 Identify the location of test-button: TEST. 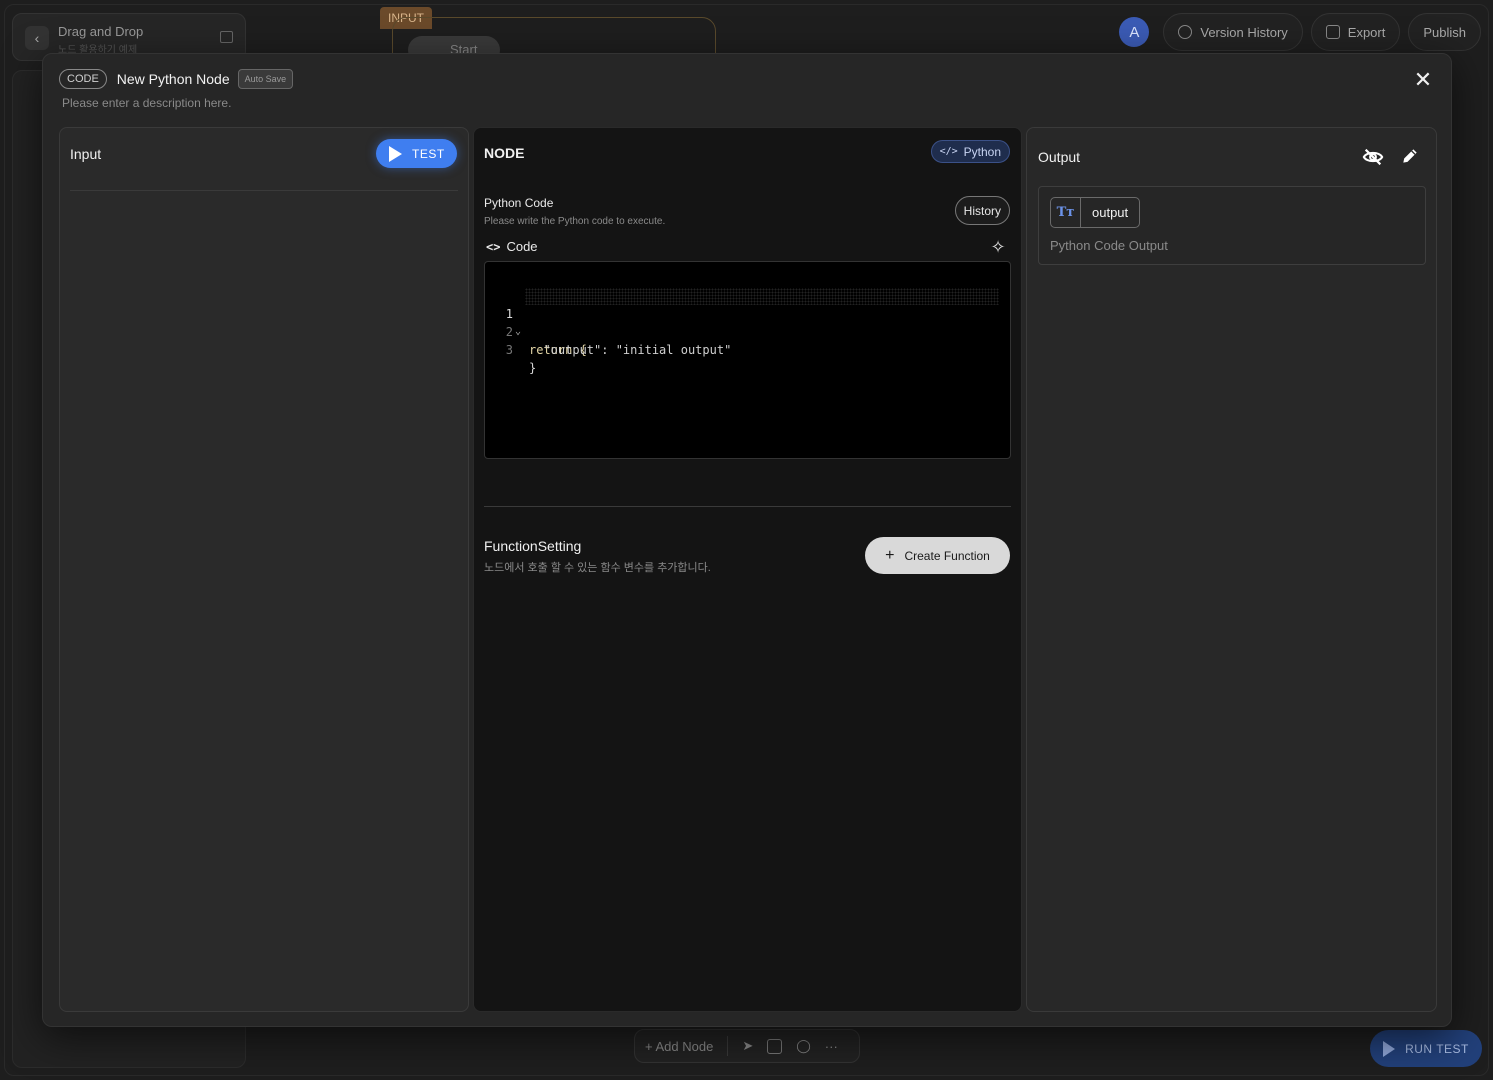
(416, 153).